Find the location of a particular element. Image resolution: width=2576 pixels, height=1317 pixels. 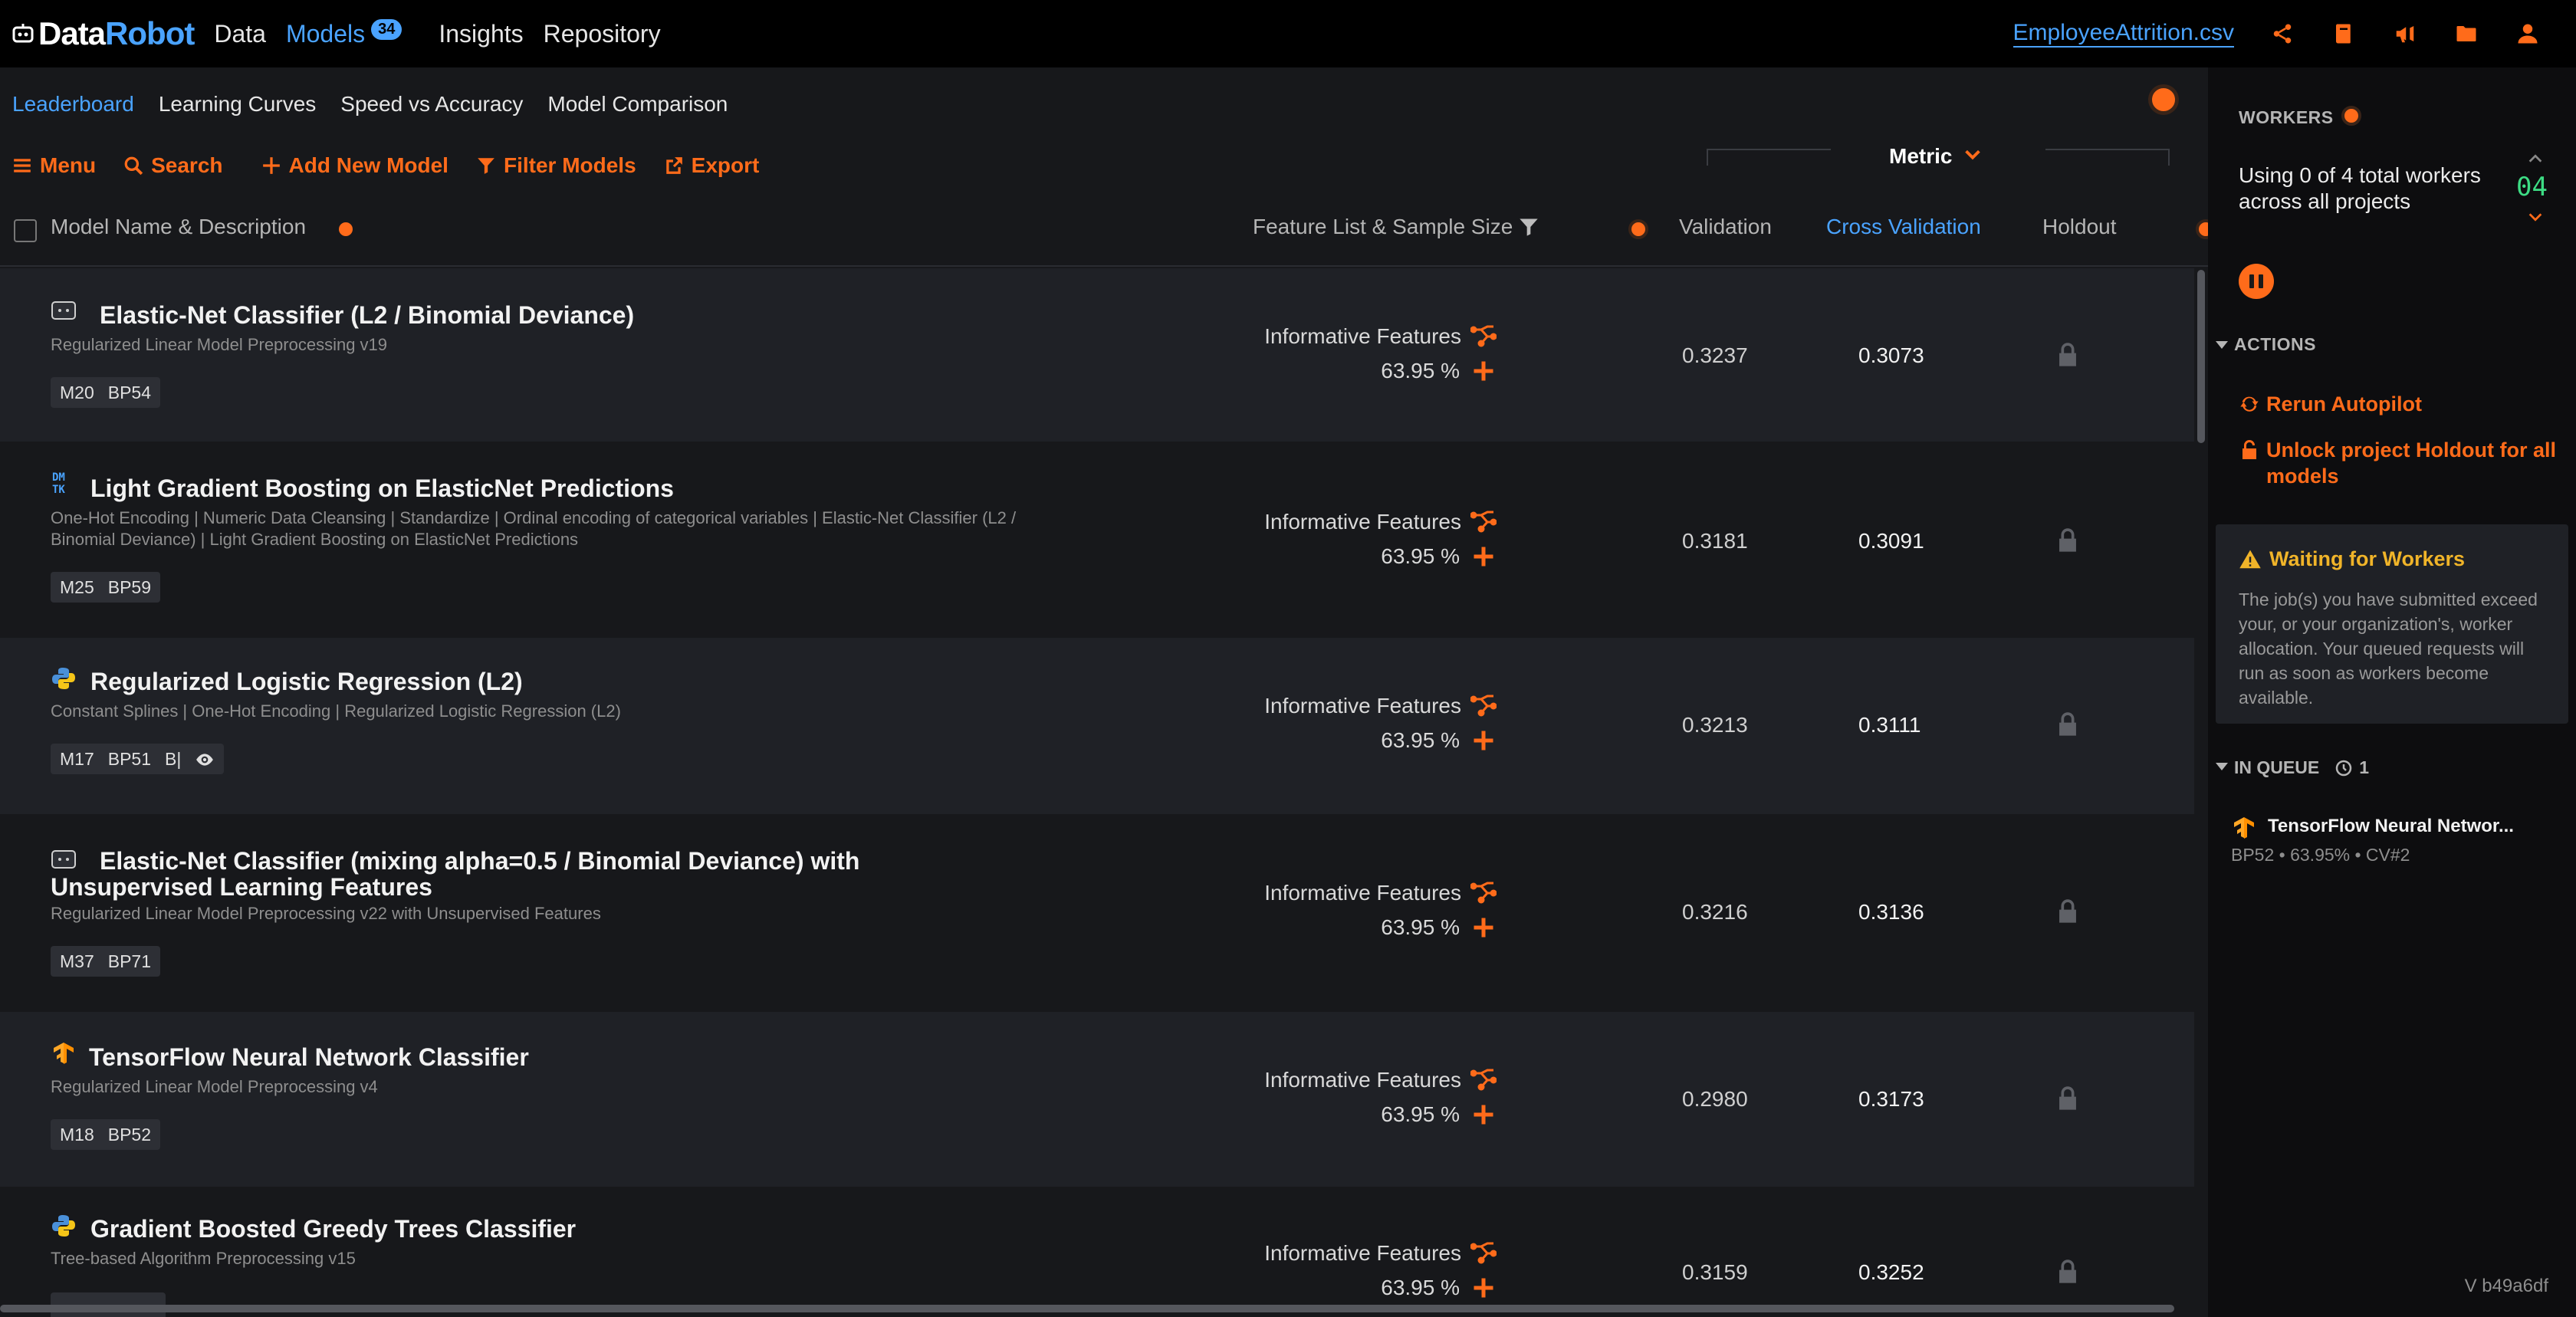

models-count-badge: 34 is located at coordinates (386, 29).